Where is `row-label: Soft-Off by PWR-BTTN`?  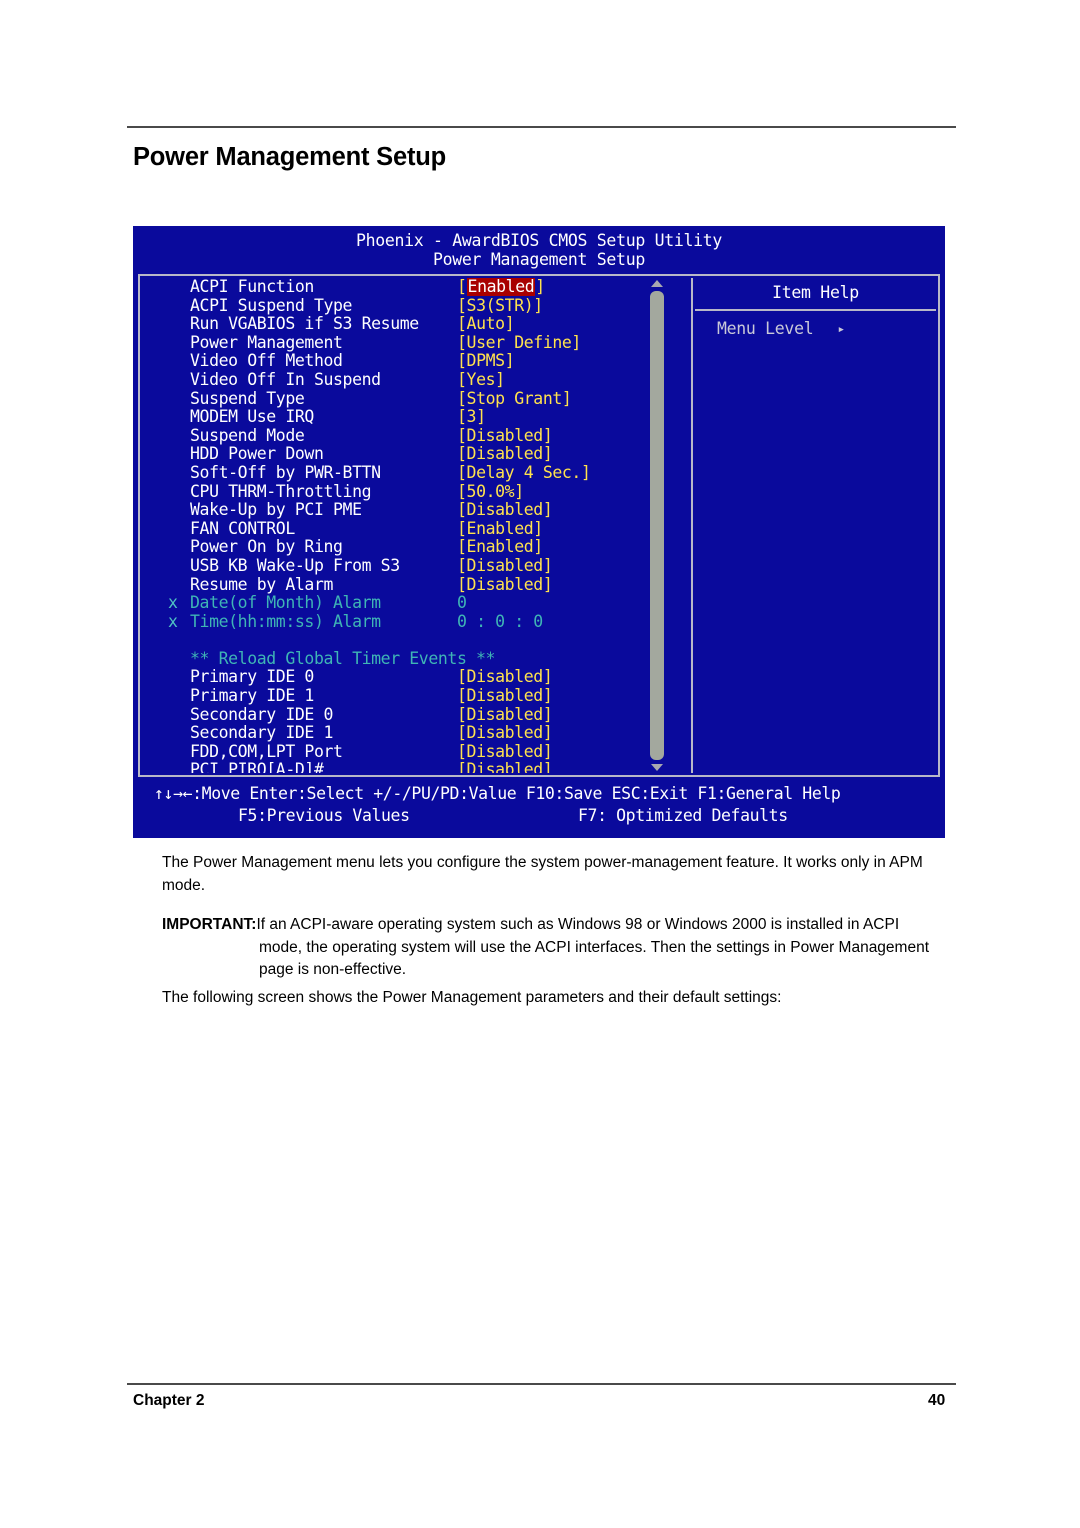 row-label: Soft-Off by PWR-BTTN is located at coordinates (285, 472).